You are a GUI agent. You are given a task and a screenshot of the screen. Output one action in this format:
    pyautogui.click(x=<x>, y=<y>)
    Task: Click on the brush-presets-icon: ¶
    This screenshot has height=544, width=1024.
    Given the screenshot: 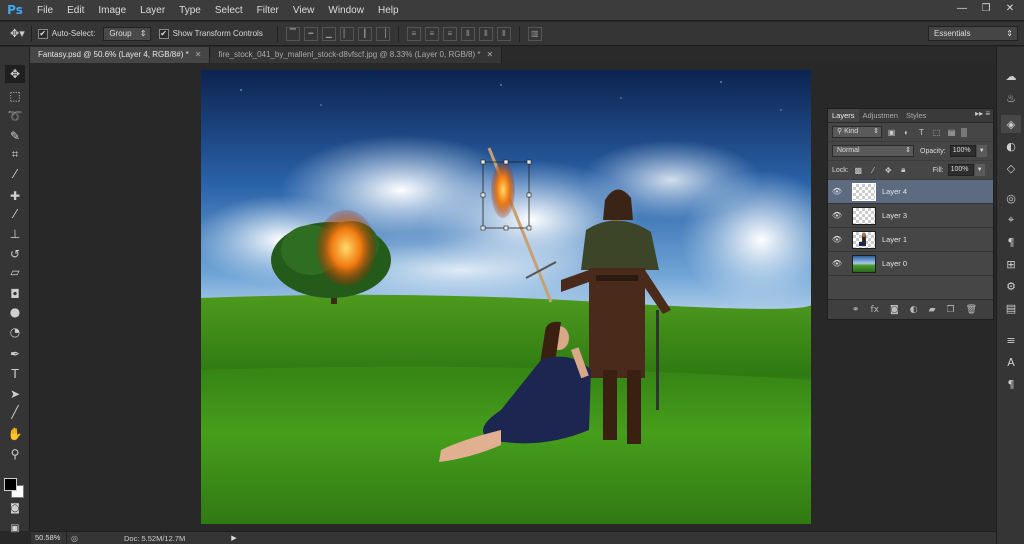 What is the action you would take?
    pyautogui.click(x=1011, y=242)
    